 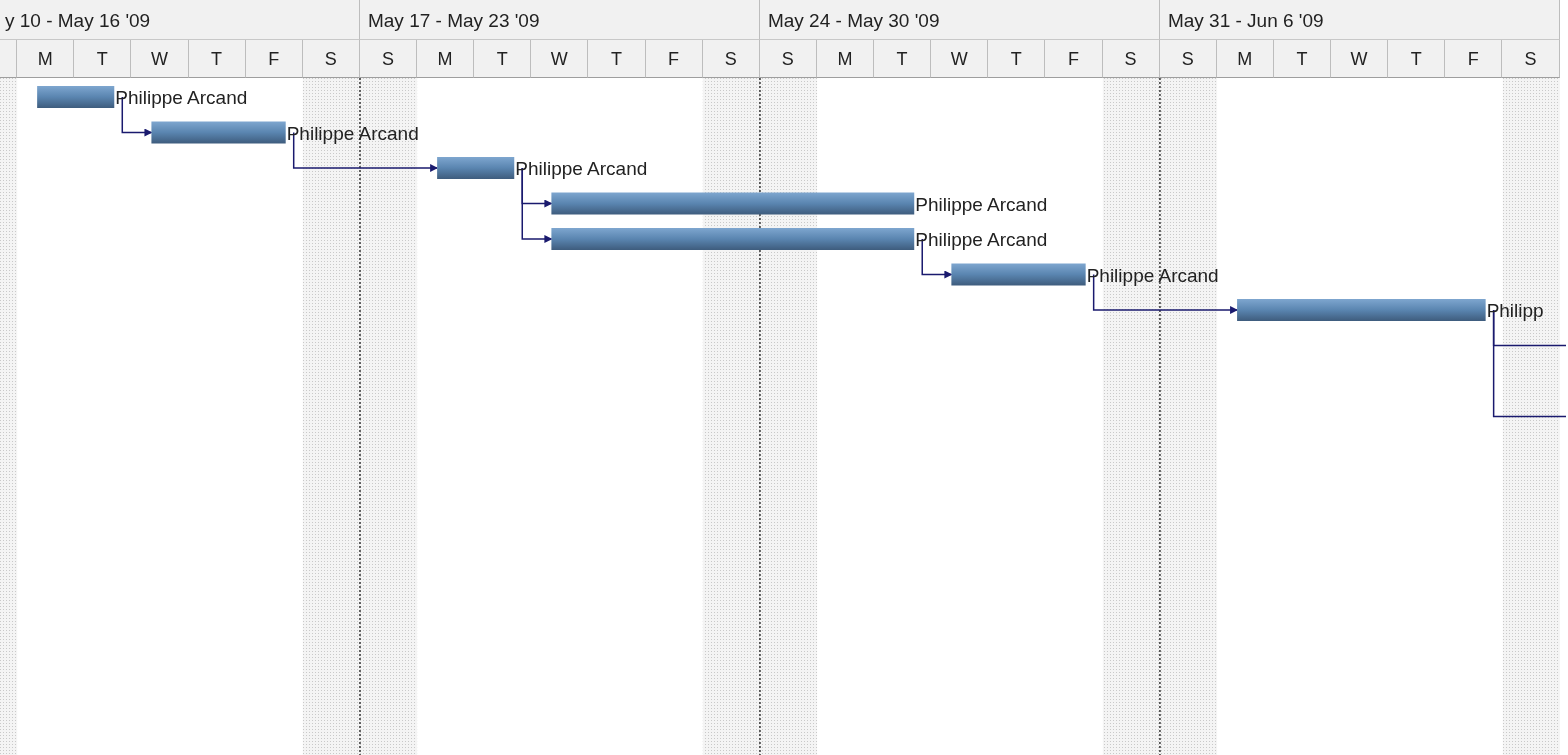 I want to click on week-header: y 10 - May 16 '09, so click(x=180, y=20).